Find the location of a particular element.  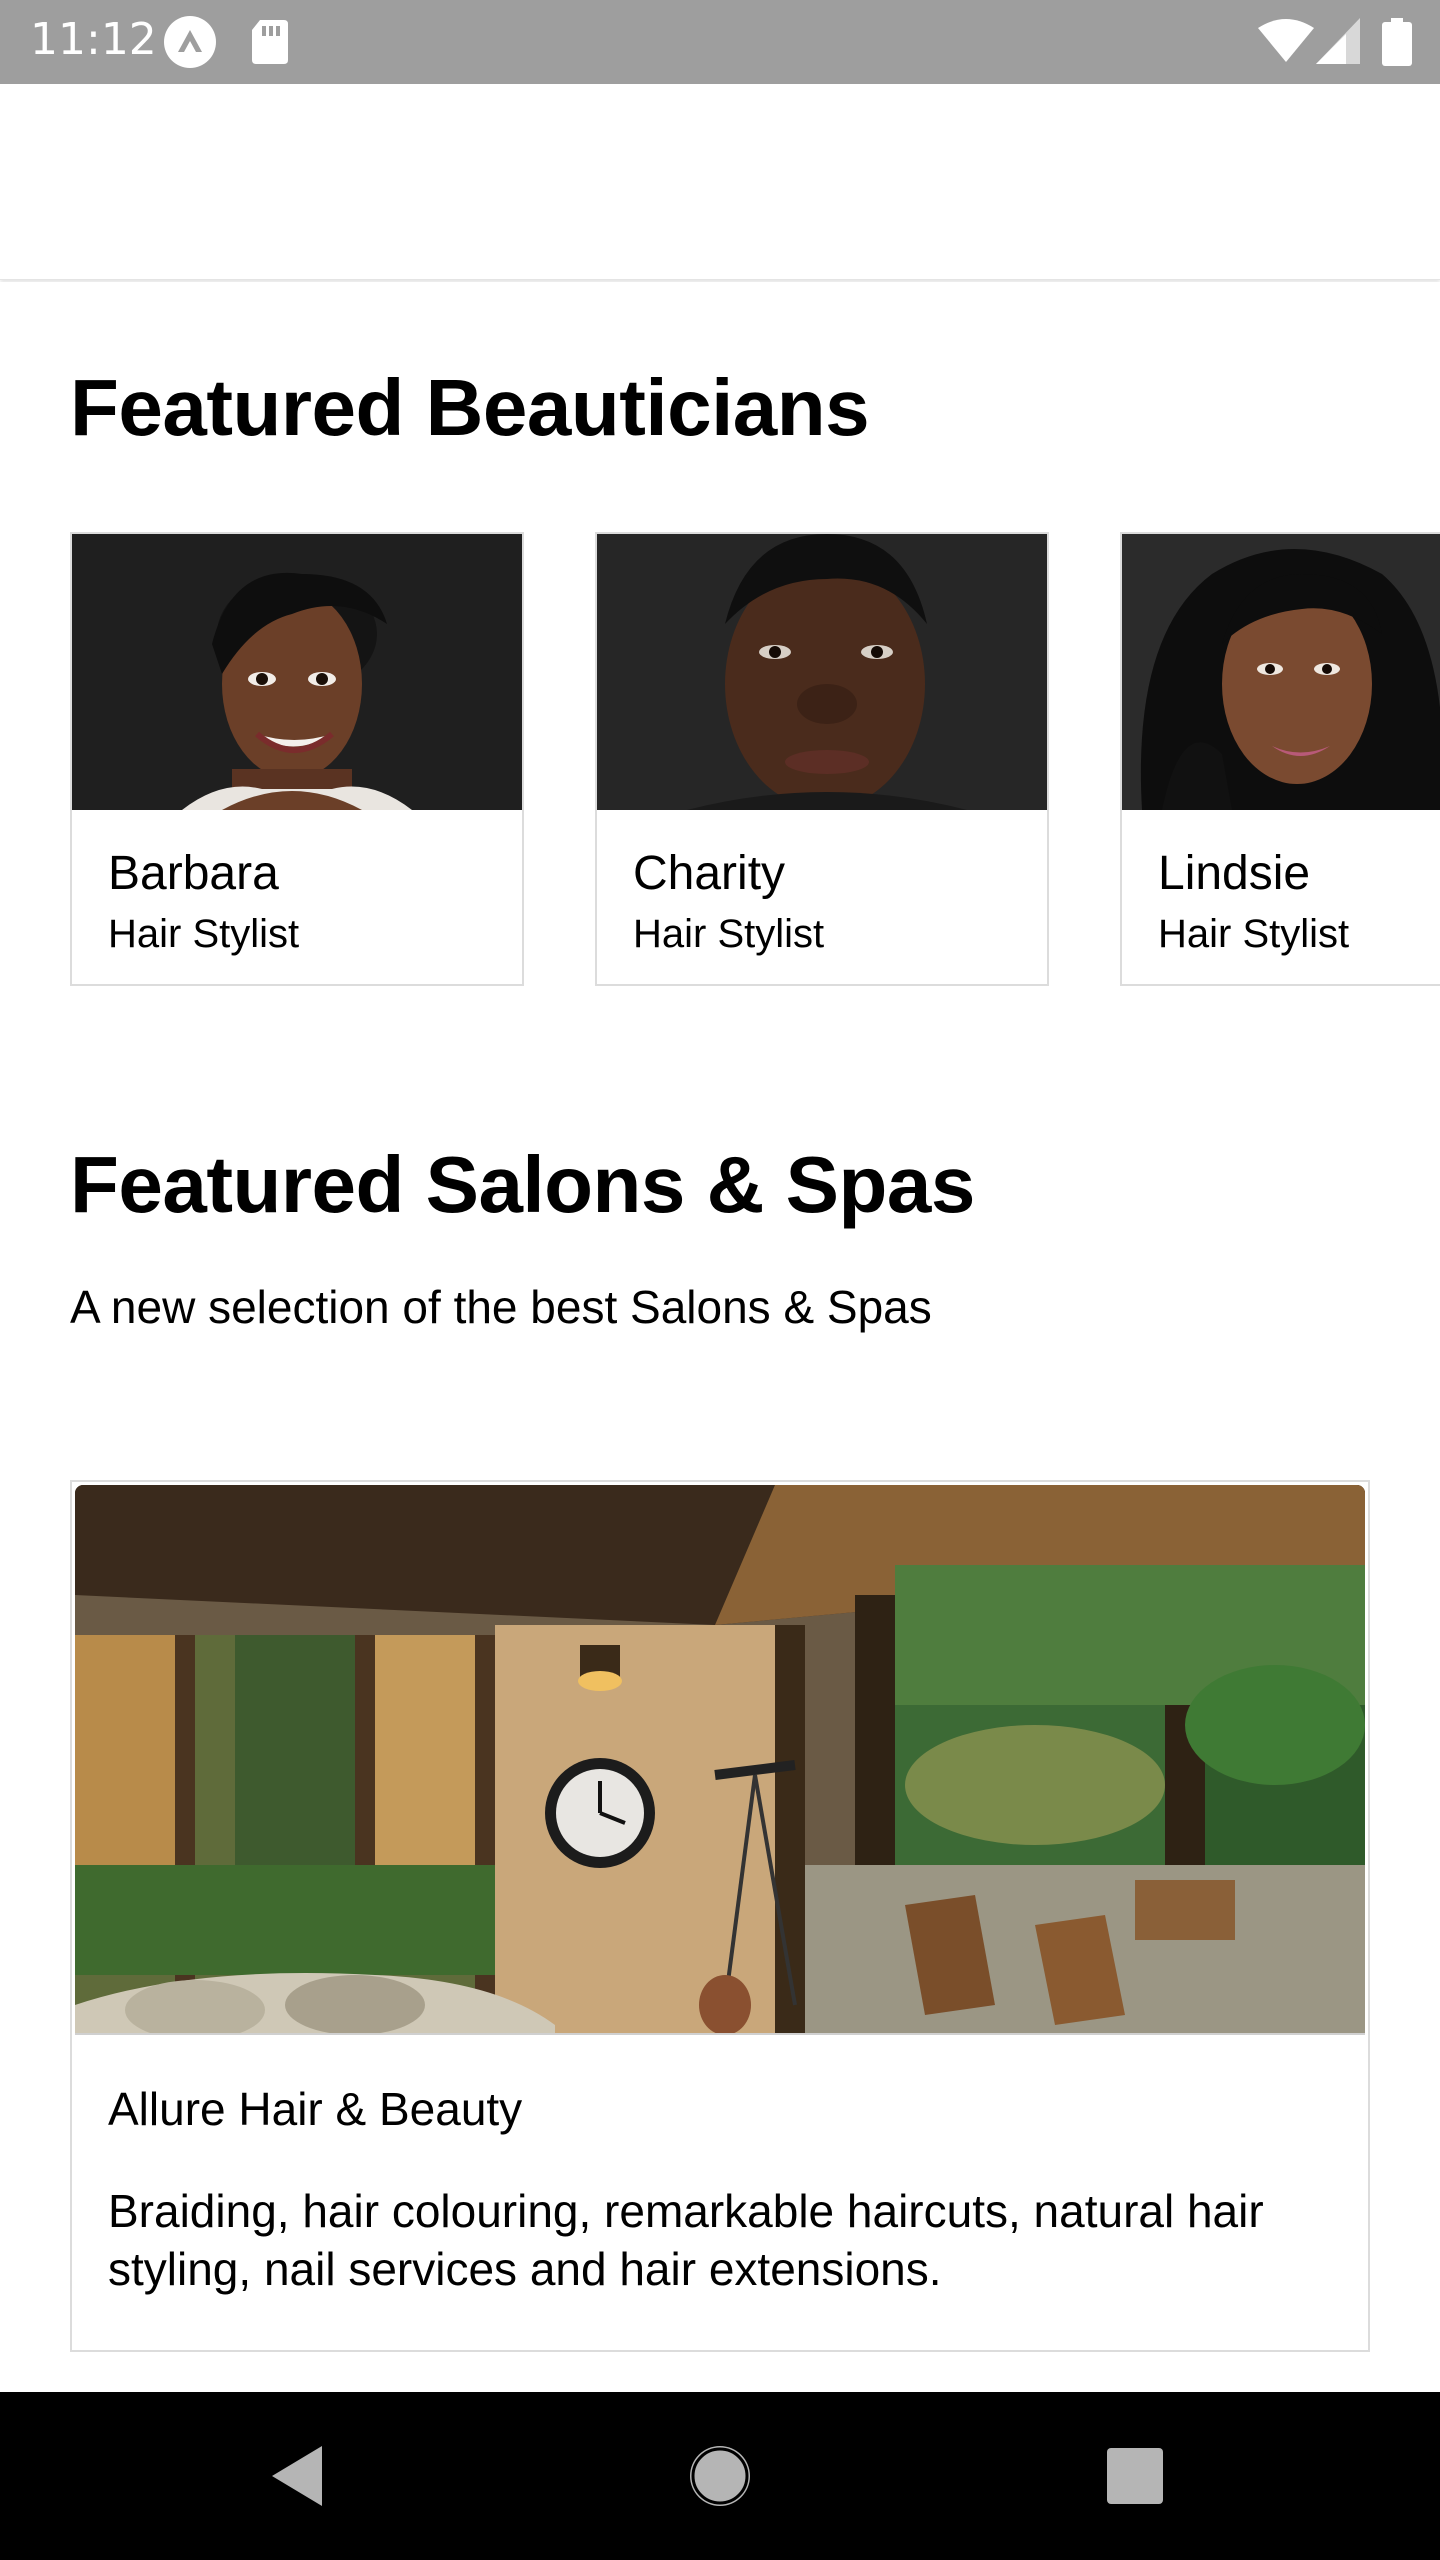

app-notification-icon is located at coordinates (190, 42).